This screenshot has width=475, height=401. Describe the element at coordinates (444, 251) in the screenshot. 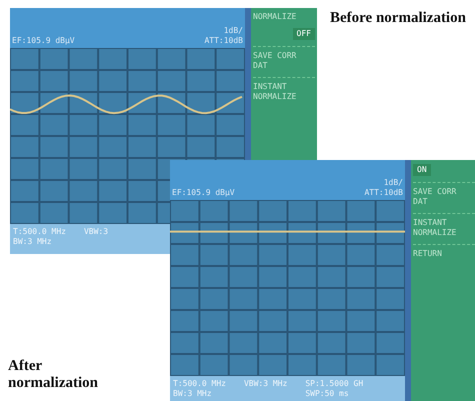

I see `softkey: RETURN` at that location.